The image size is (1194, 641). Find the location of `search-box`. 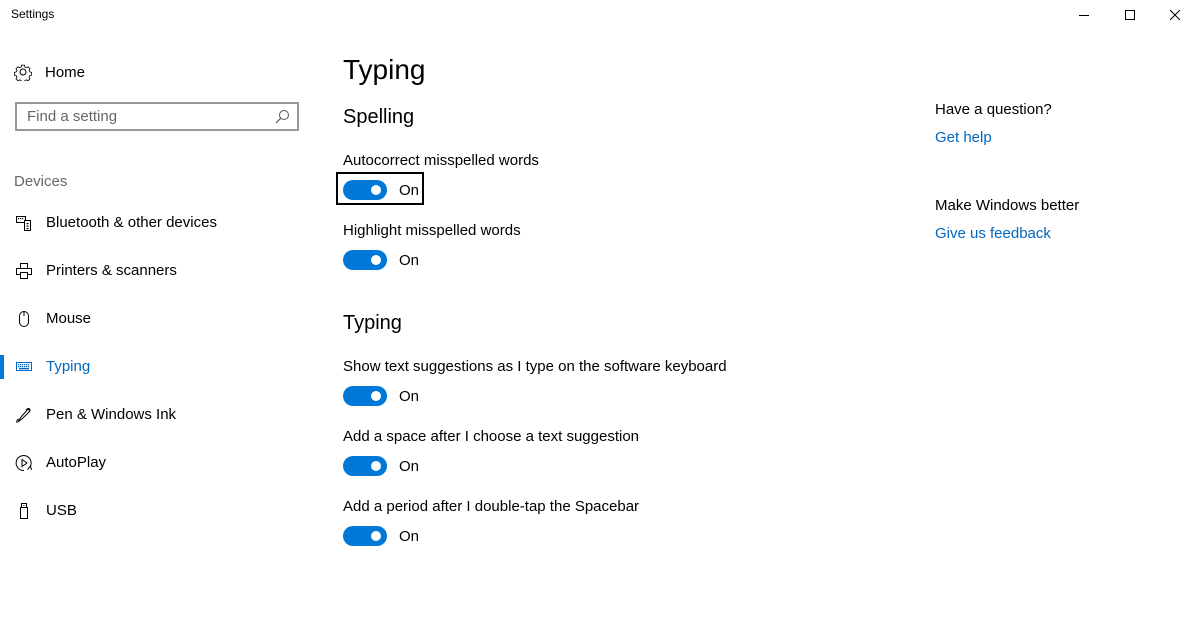

search-box is located at coordinates (157, 116).